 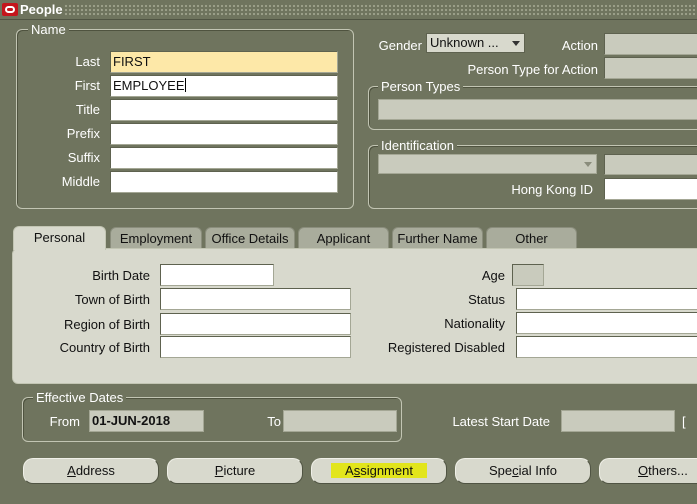 What do you see at coordinates (650, 189) in the screenshot?
I see `hong-kong-id-field` at bounding box center [650, 189].